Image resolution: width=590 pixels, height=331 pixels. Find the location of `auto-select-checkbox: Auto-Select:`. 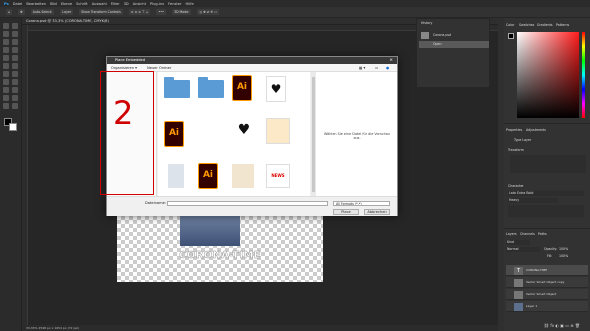

auto-select-checkbox: Auto-Select: is located at coordinates (42, 12).